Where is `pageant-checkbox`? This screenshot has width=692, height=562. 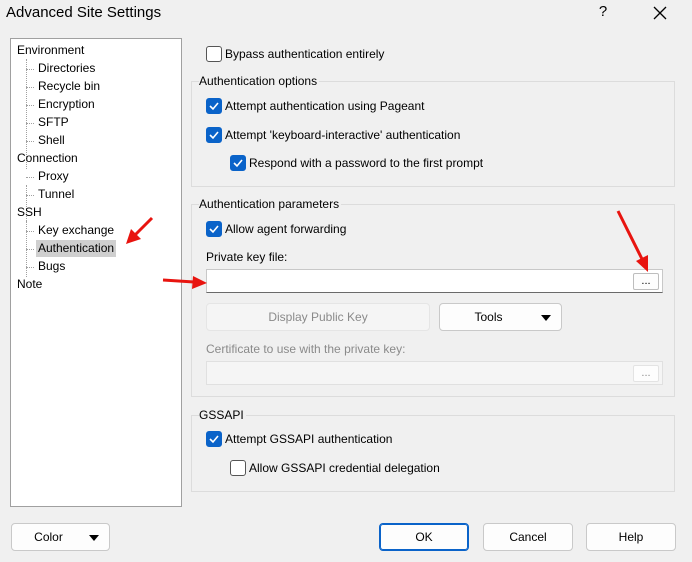
pageant-checkbox is located at coordinates (214, 106).